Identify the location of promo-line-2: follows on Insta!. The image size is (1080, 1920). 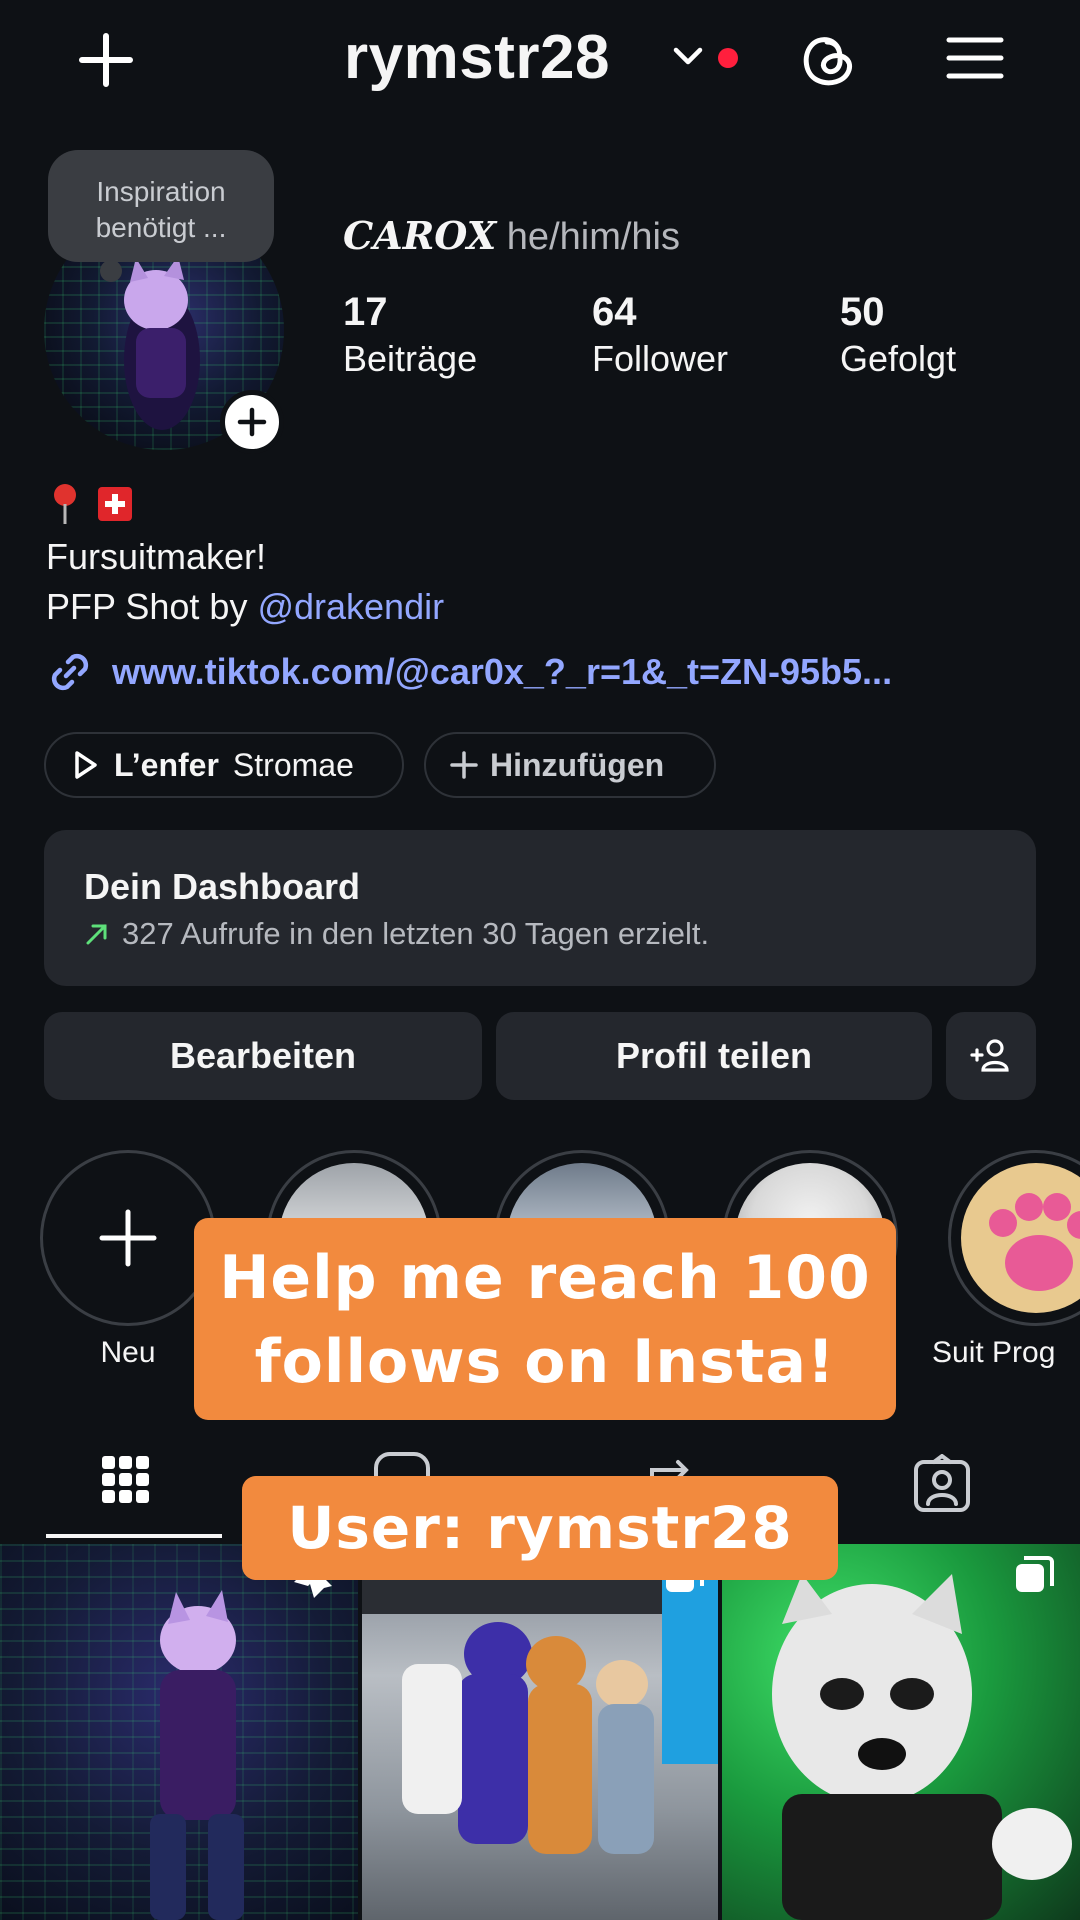
(545, 1362).